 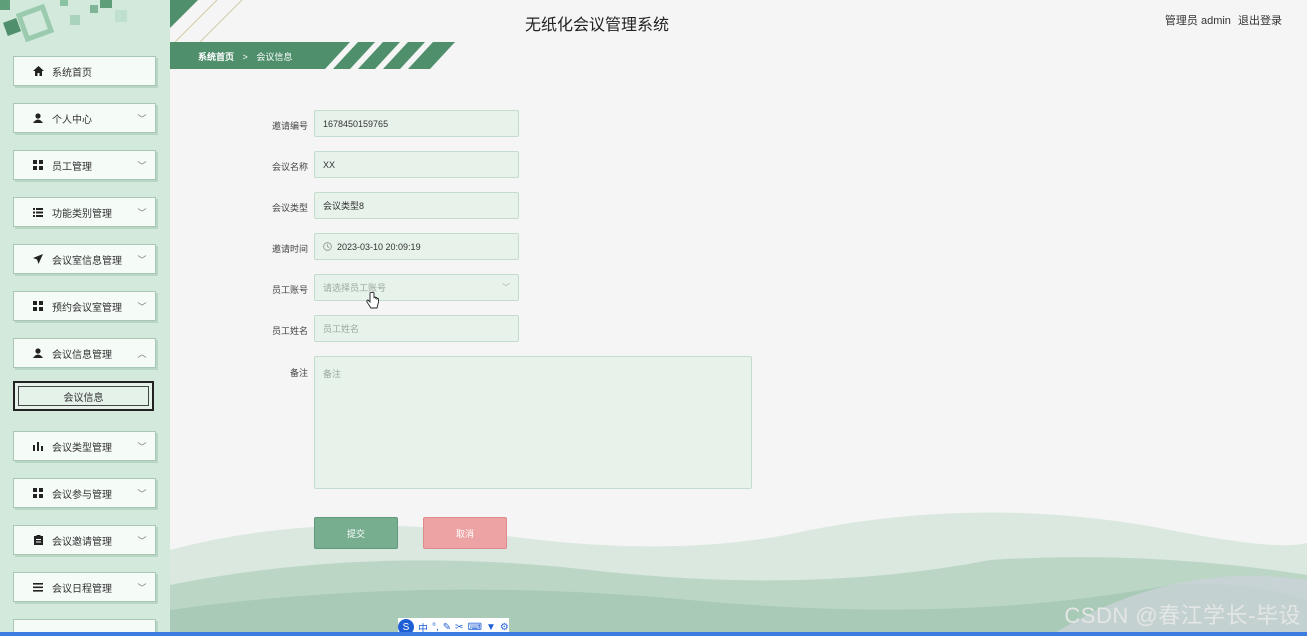 What do you see at coordinates (533, 422) in the screenshot?
I see `remark-textarea: 备注` at bounding box center [533, 422].